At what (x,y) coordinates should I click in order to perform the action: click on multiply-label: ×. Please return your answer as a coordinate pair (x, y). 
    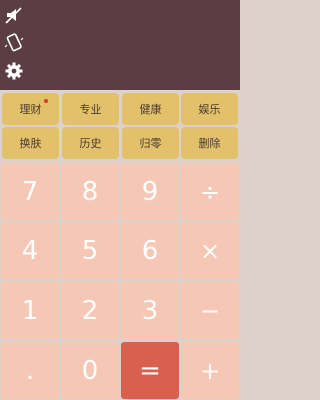
    Looking at the image, I should click on (210, 250).